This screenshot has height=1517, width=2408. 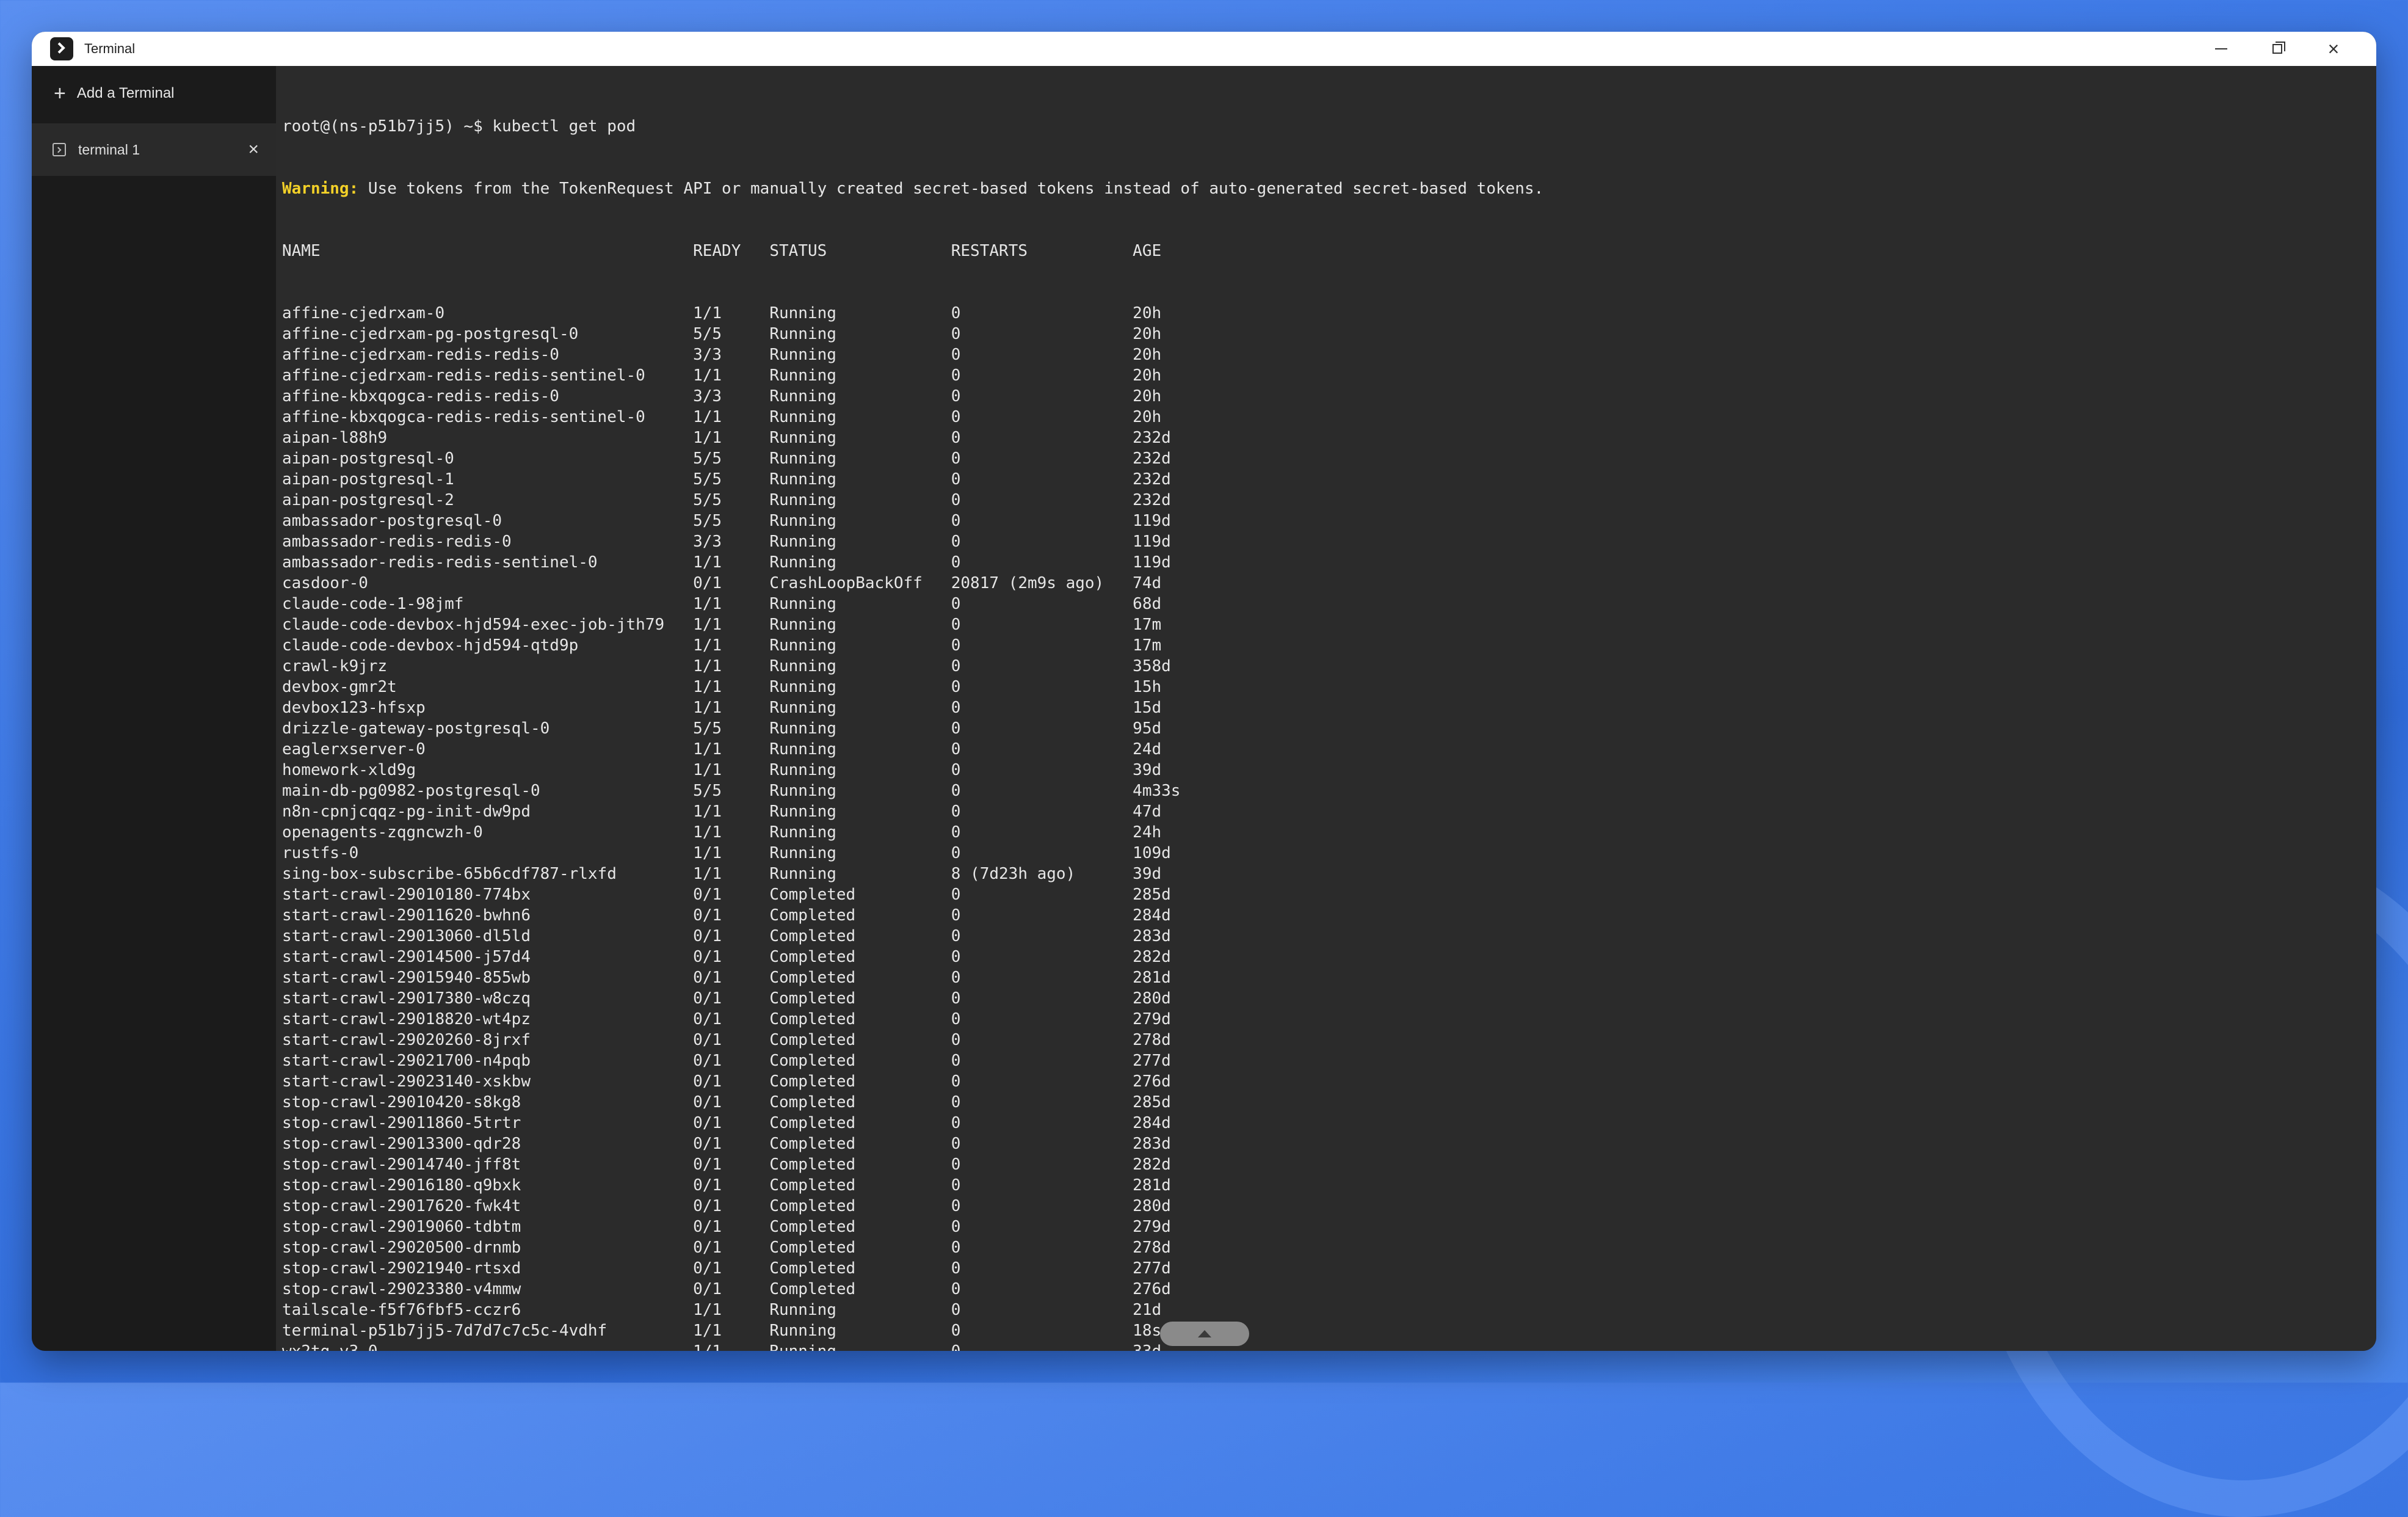 I want to click on tab-terminal-1: terminal 1 ×, so click(x=154, y=150).